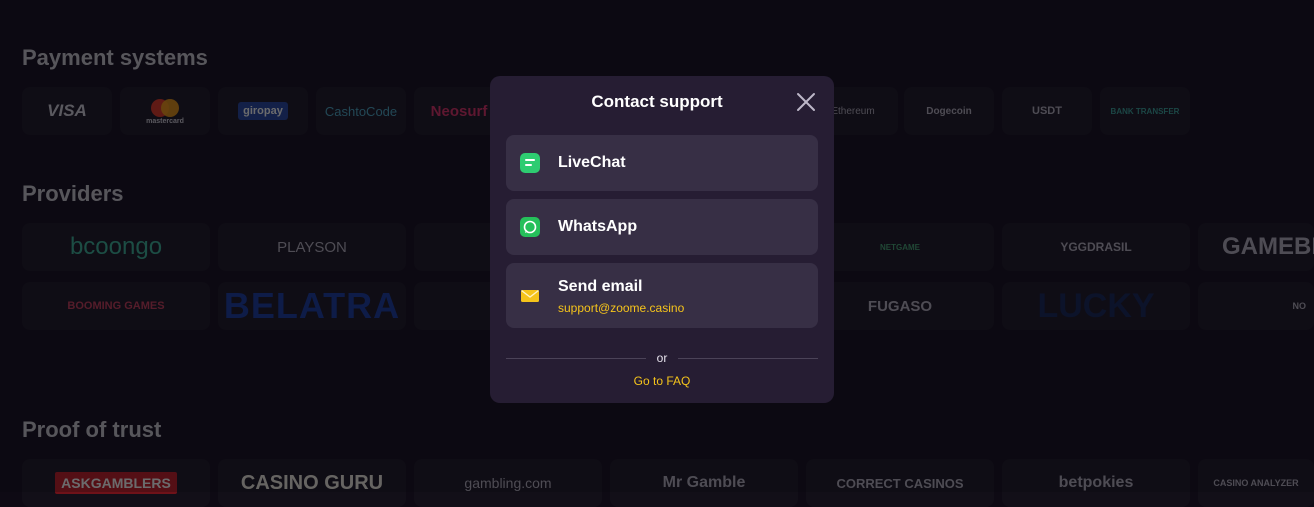 This screenshot has height=507, width=1314. Describe the element at coordinates (530, 295) in the screenshot. I see `envelope-icon` at that location.